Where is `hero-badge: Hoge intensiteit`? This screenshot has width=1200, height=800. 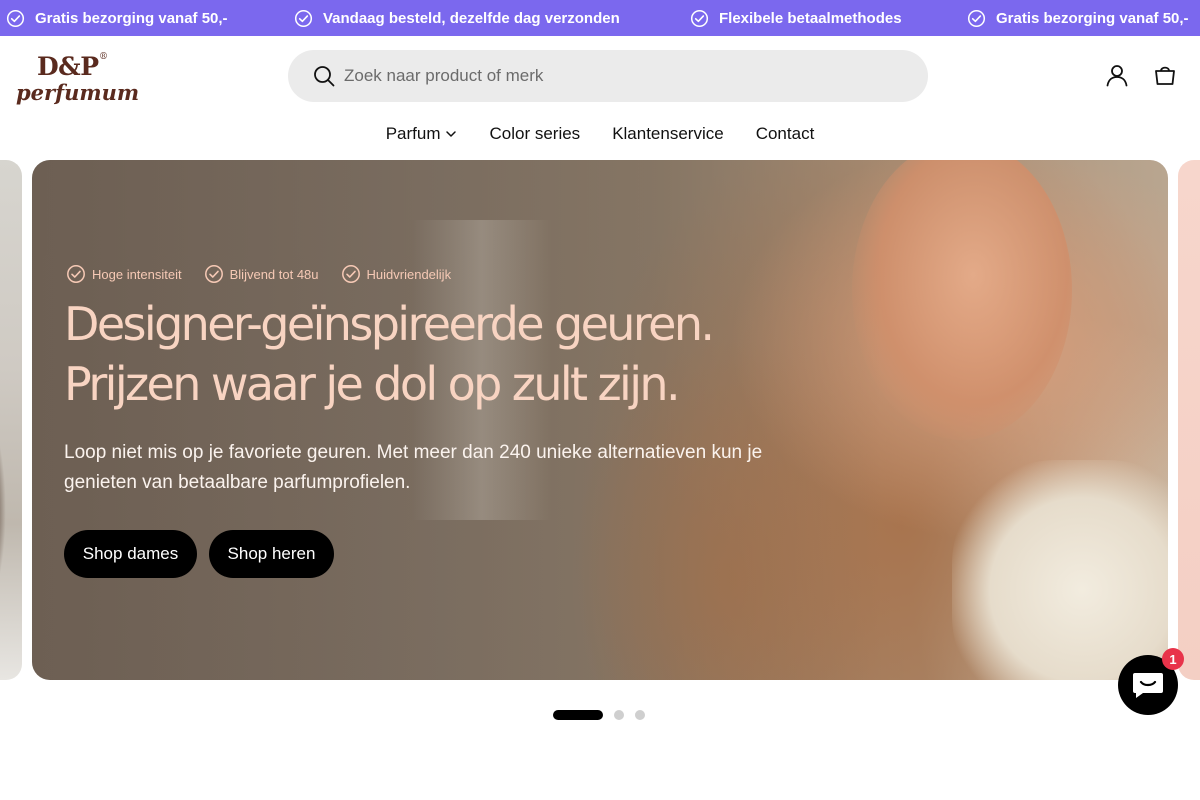 hero-badge: Hoge intensiteit is located at coordinates (124, 274).